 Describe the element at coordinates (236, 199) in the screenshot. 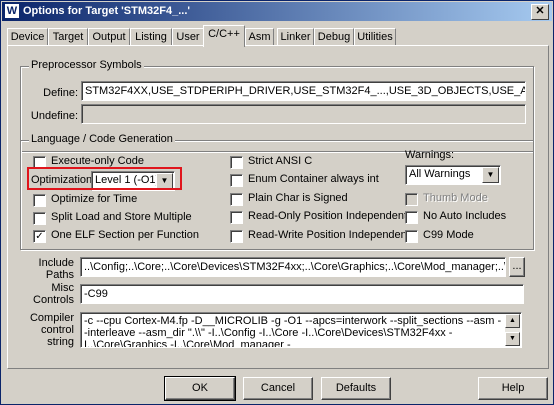

I see `plain-char-box` at that location.